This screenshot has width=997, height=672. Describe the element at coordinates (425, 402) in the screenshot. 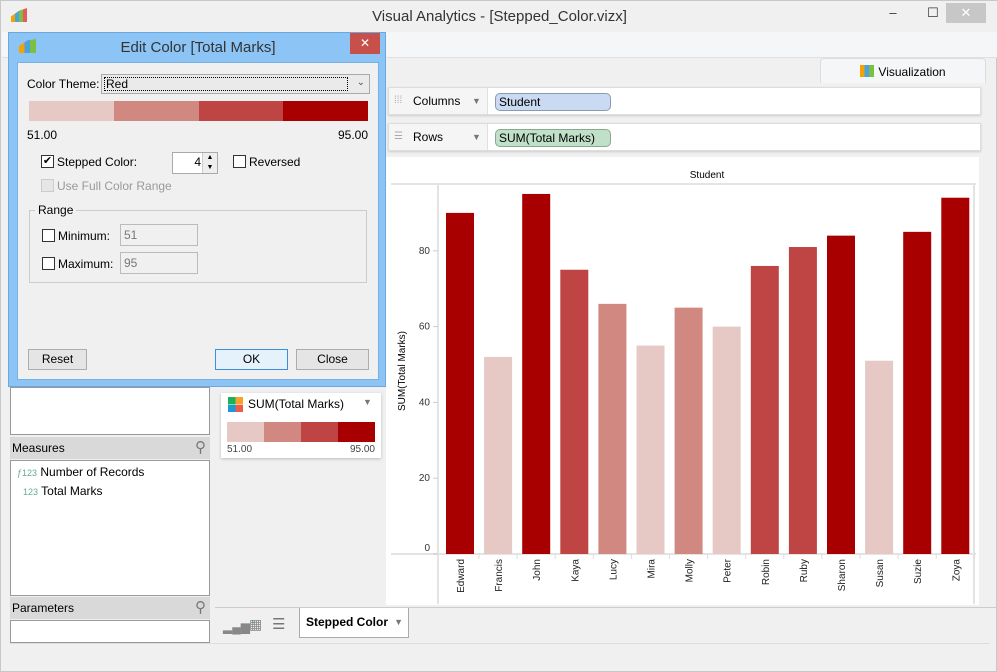

I see `y-tick-label: 40` at that location.